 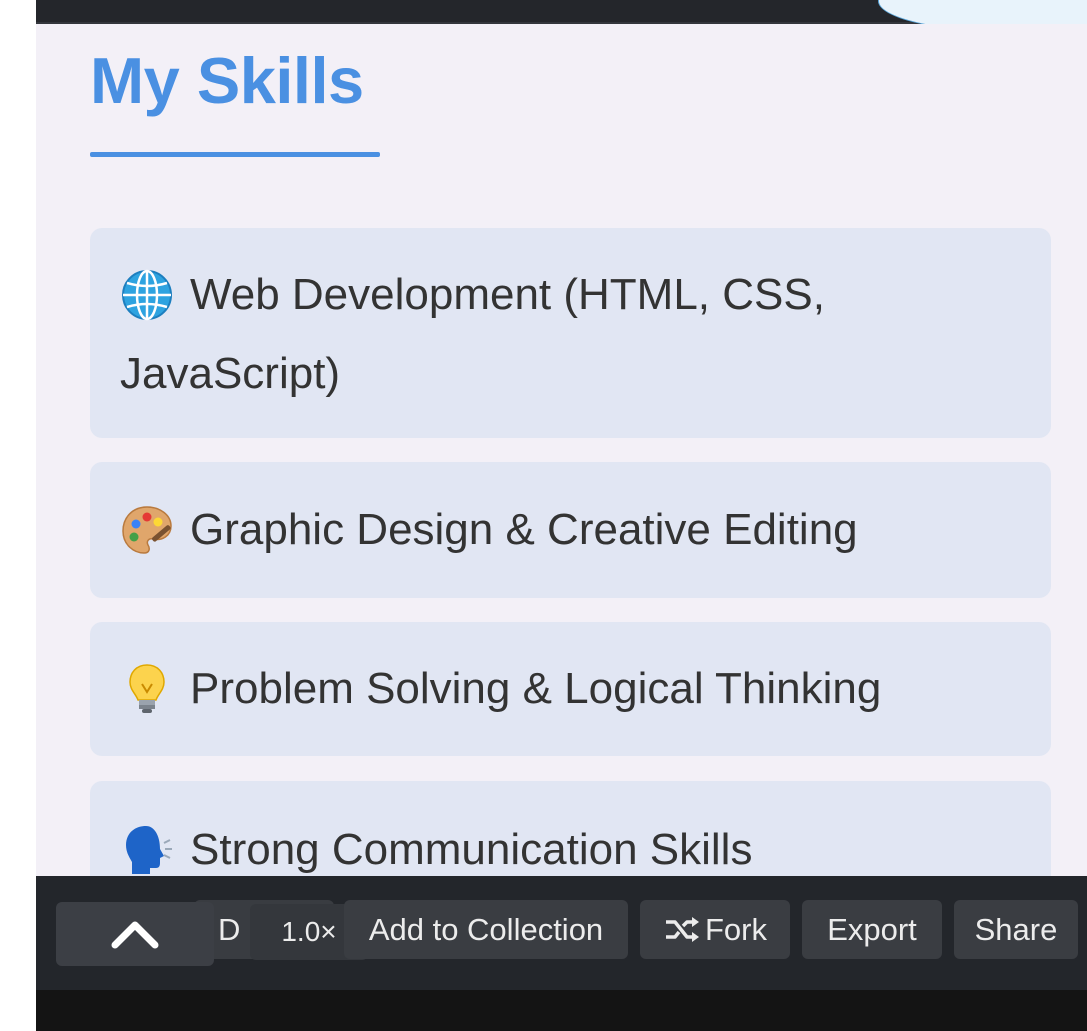 I want to click on export-label: Export, so click(x=872, y=929).